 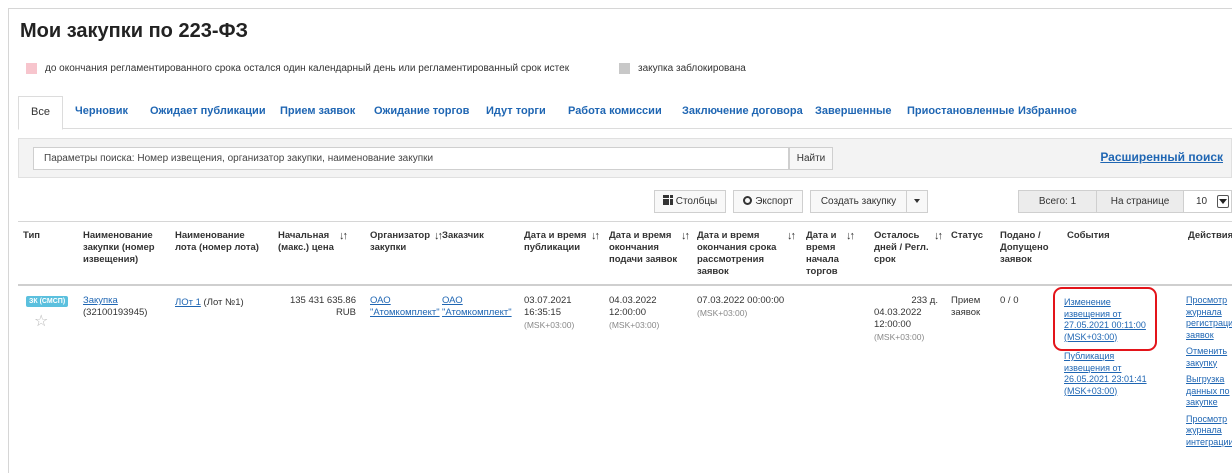 I want to click on status-line1: Прием, so click(x=966, y=300).